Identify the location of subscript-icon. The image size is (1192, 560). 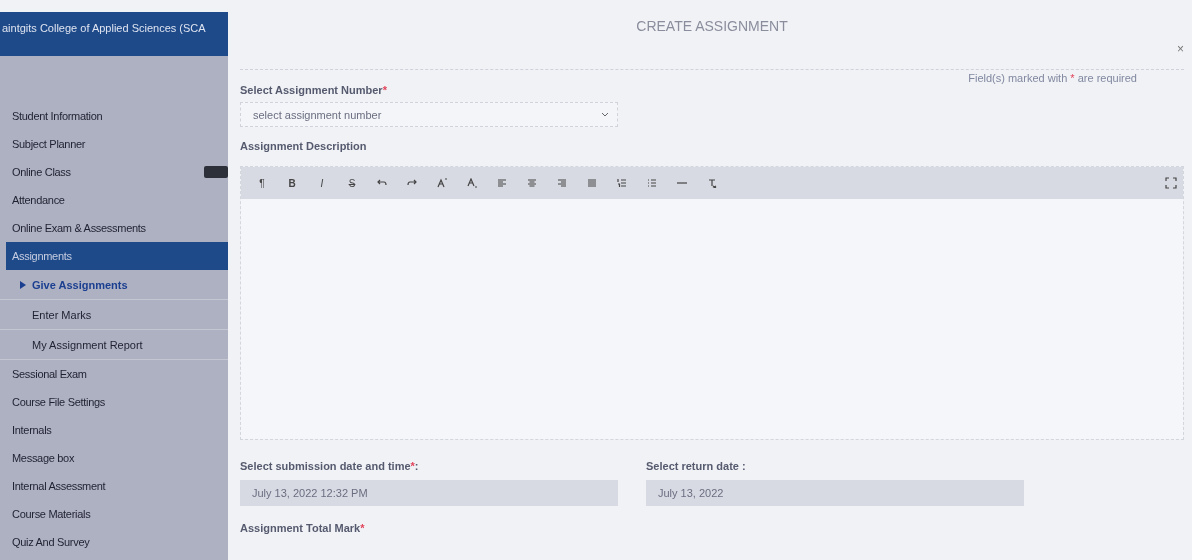
(472, 183).